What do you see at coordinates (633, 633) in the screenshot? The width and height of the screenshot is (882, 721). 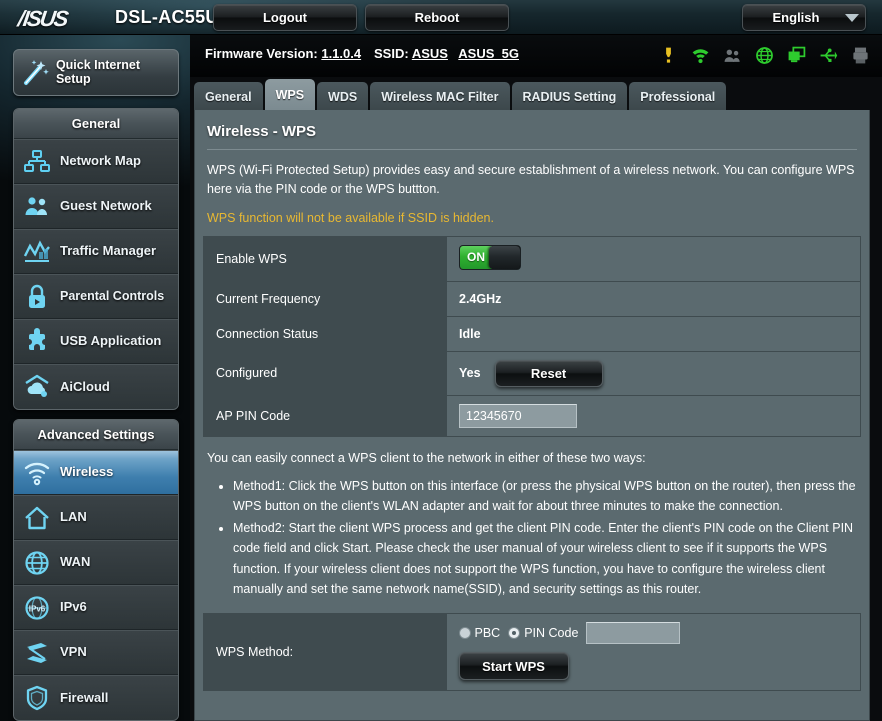 I see `client-pin-code-input` at bounding box center [633, 633].